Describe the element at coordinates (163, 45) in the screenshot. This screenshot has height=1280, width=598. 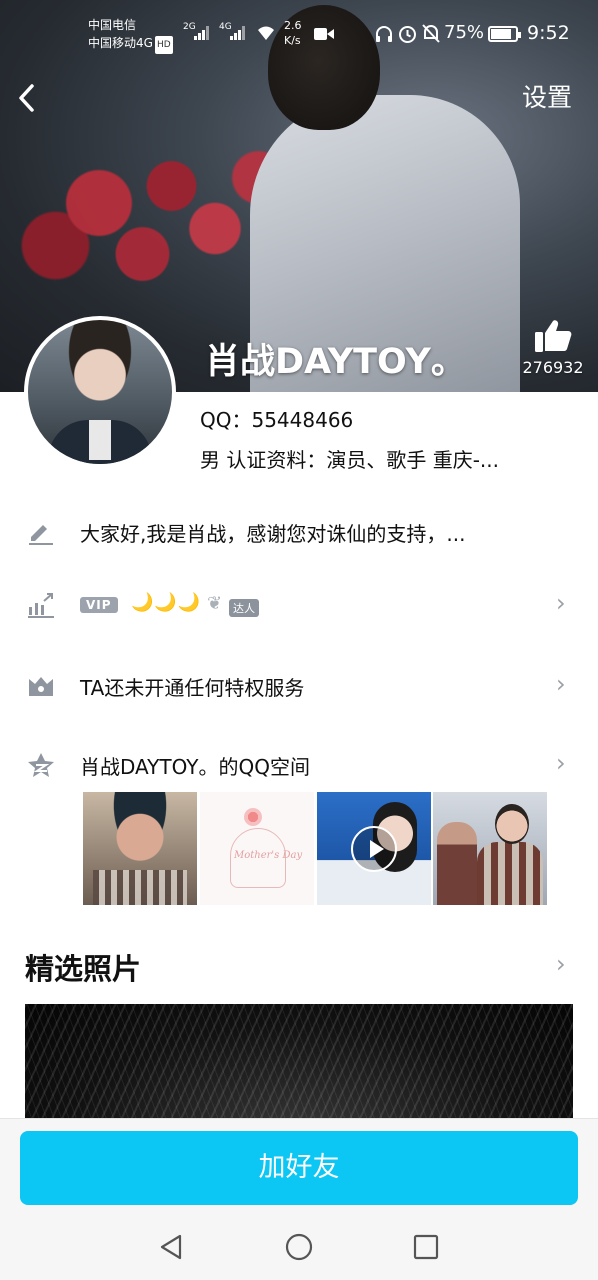
I see `hd-badge: HD` at that location.